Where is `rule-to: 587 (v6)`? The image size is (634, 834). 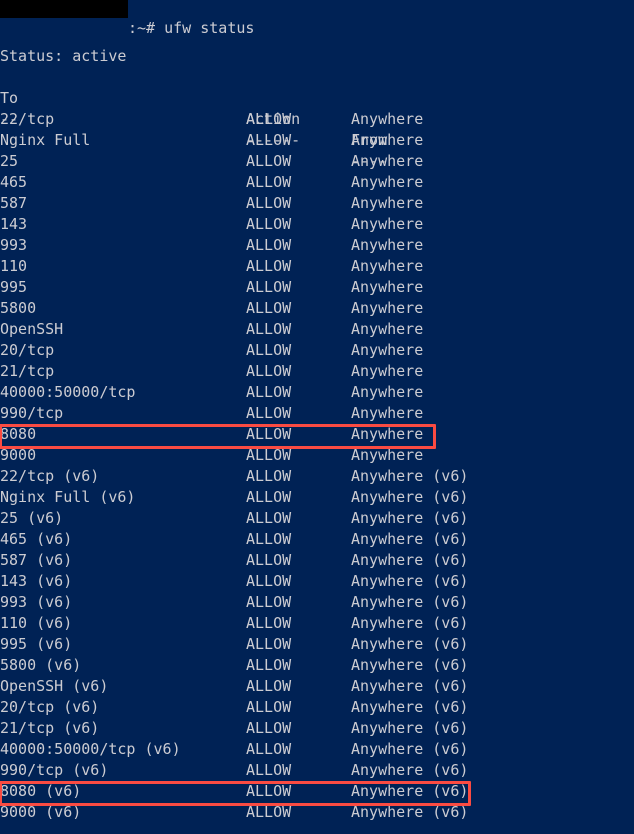
rule-to: 587 (v6) is located at coordinates (36, 560).